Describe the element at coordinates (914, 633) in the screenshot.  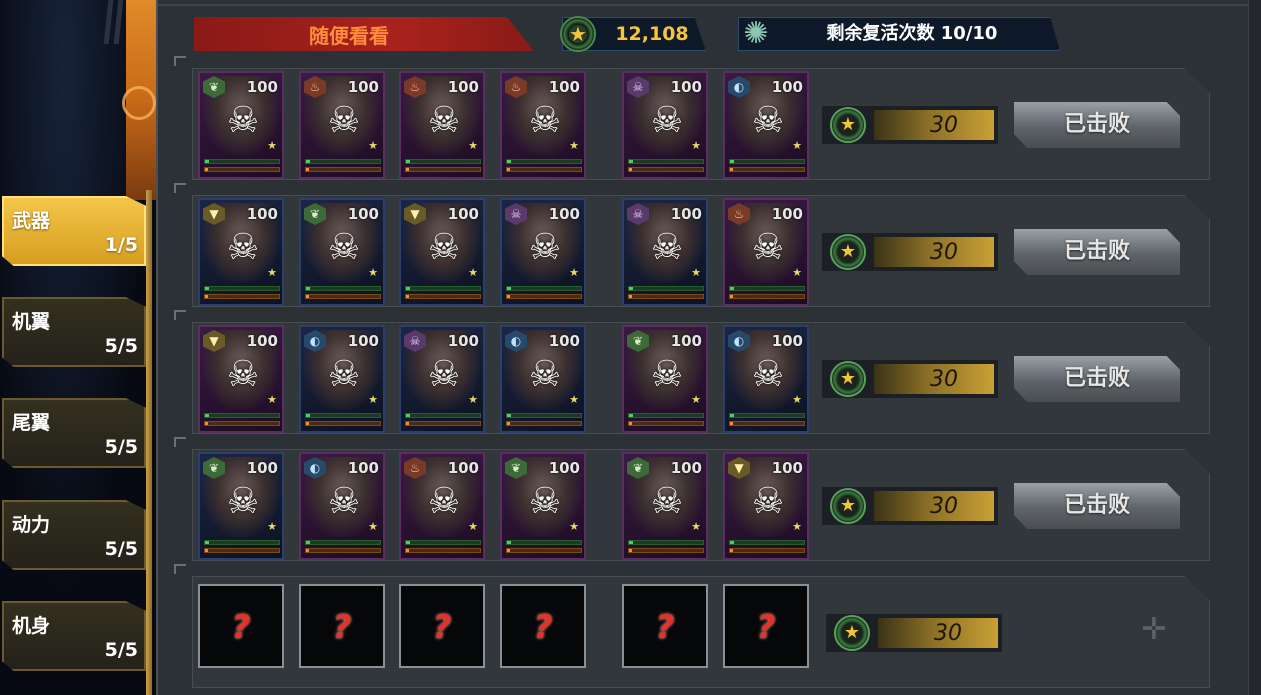
I see `reward-box: ★ 30` at that location.